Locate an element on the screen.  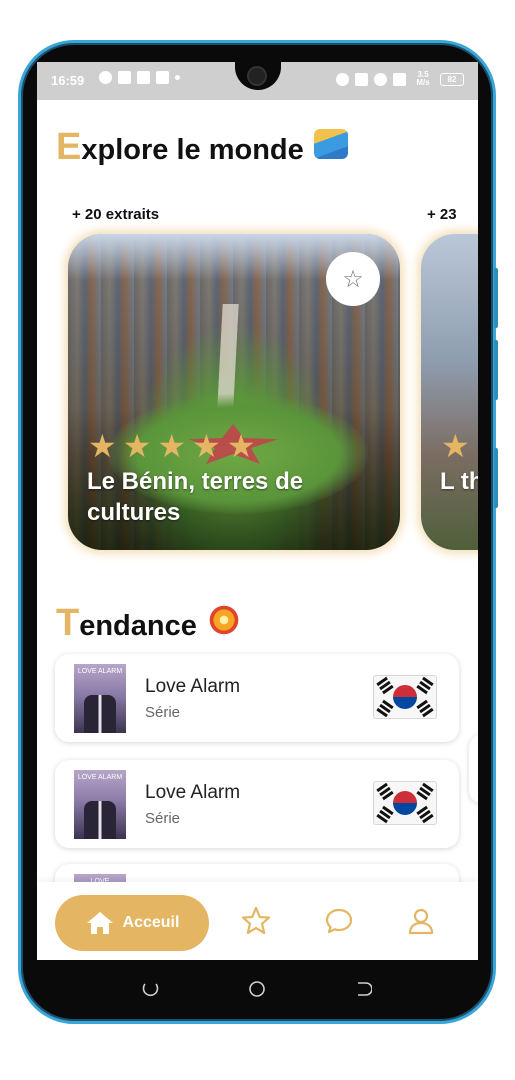
surfer-icon is located at coordinates (330, 144).